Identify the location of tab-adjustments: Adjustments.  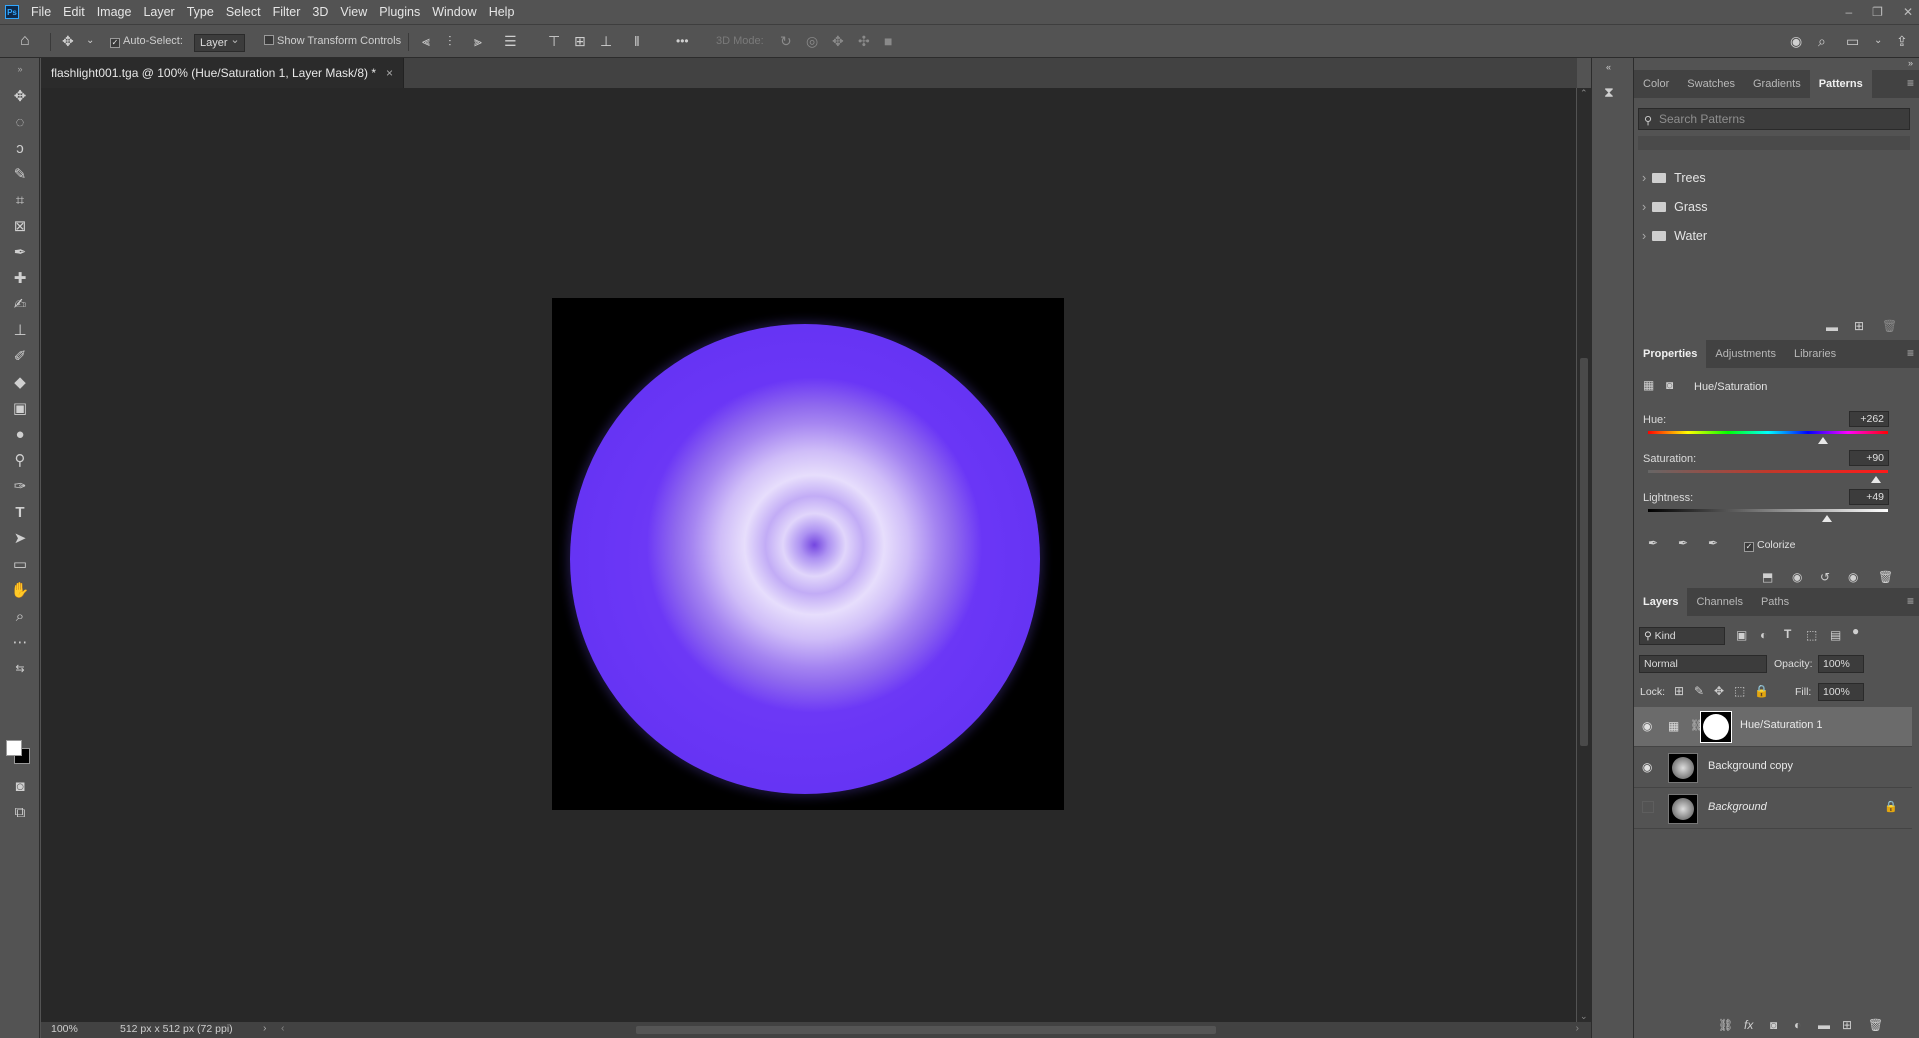
(1745, 354).